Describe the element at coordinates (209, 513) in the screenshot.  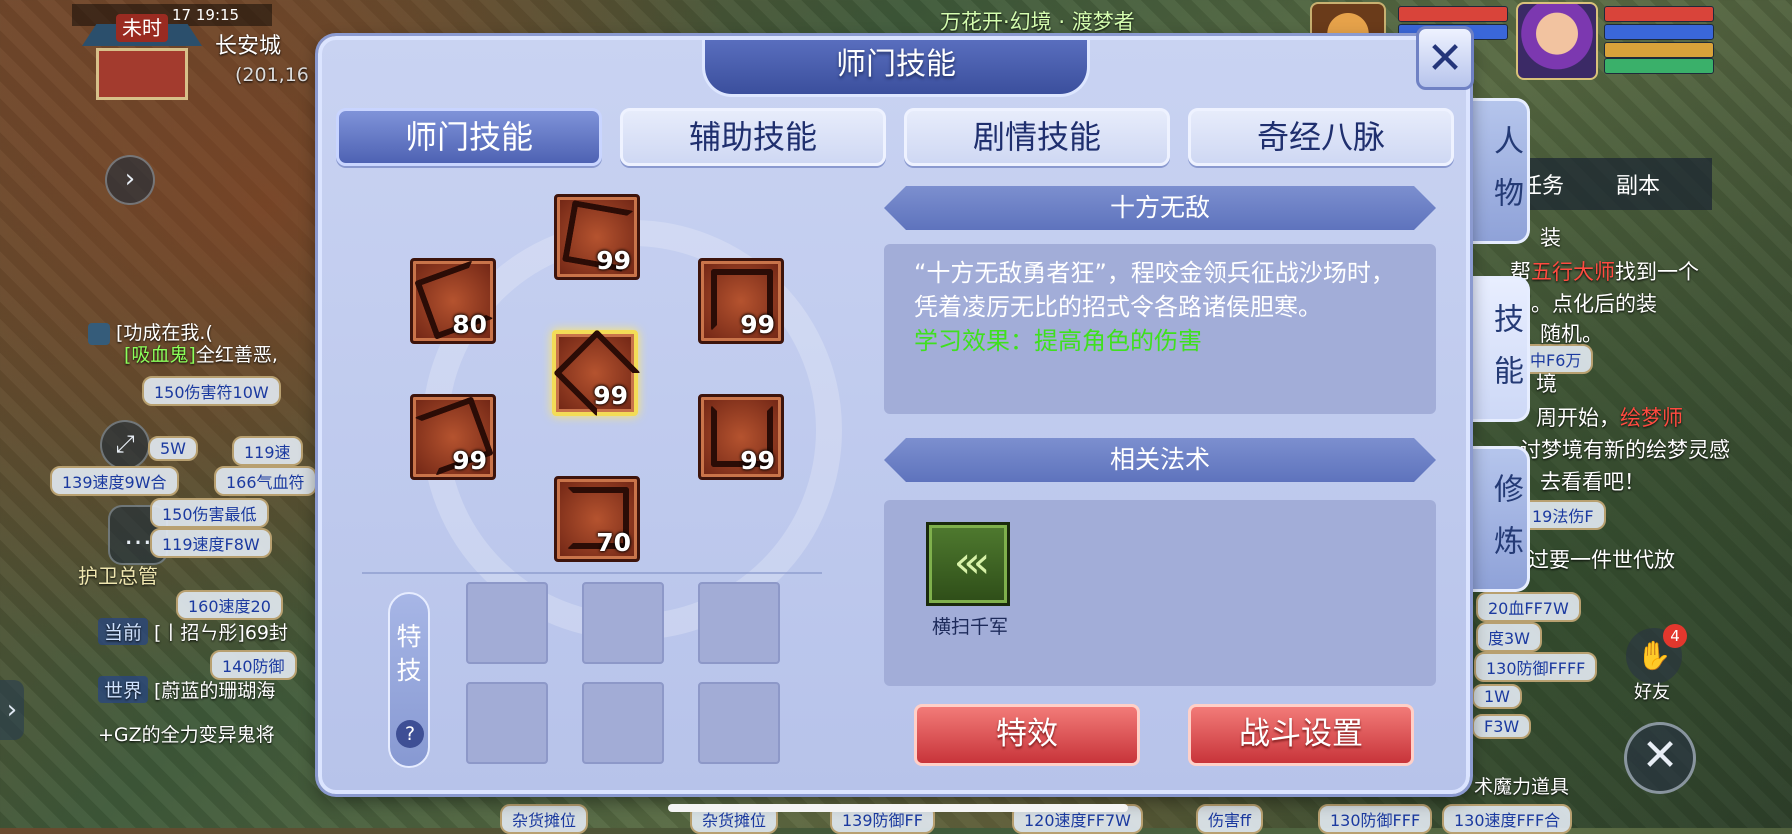
I see `stall-label: 150伤害最低` at that location.